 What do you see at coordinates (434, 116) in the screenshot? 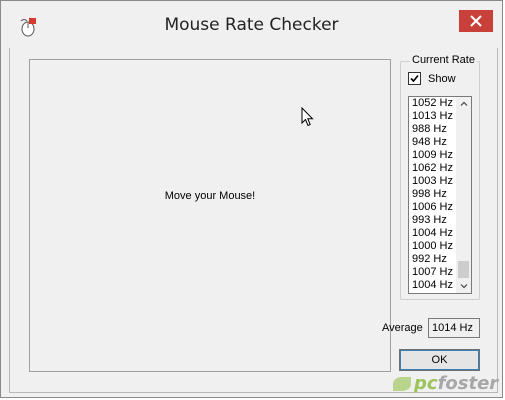
I see `rate-list-item: 1013 Hz` at bounding box center [434, 116].